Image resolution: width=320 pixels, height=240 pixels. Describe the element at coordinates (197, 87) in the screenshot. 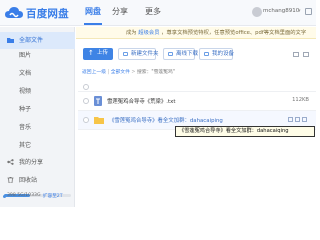

I see `file-list-header` at that location.